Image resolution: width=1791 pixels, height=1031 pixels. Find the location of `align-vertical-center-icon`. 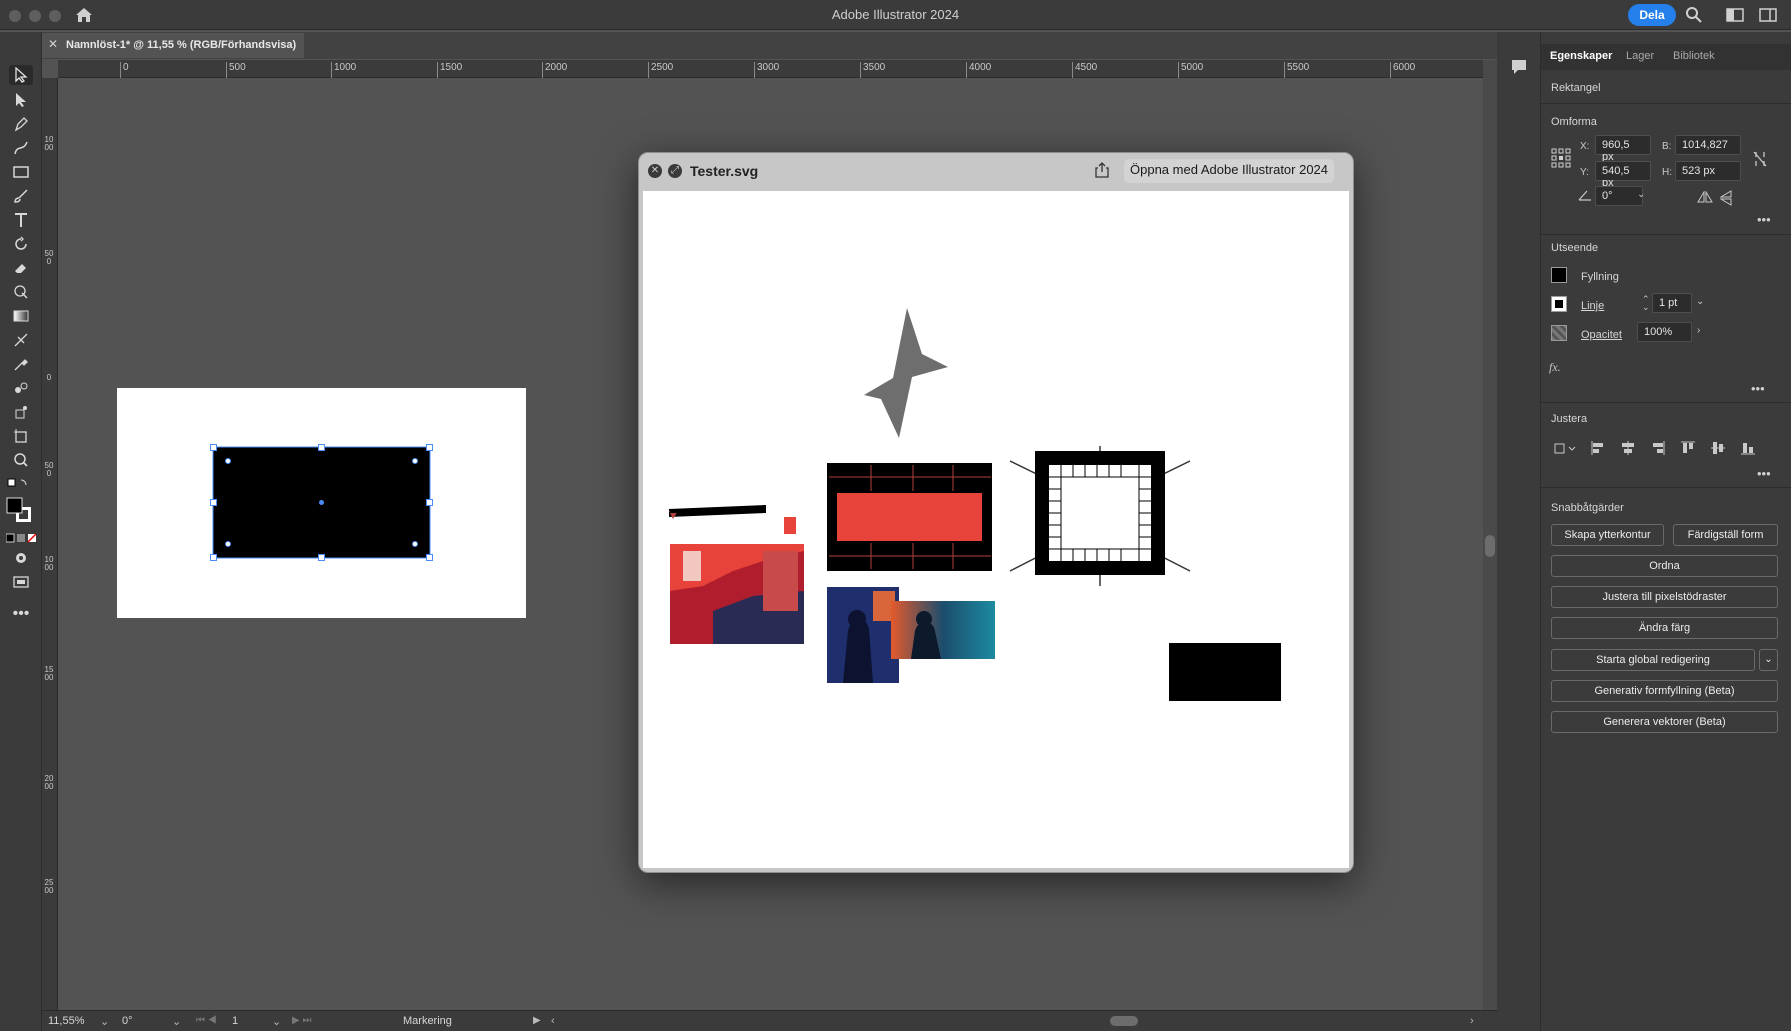

align-vertical-center-icon is located at coordinates (1718, 449).